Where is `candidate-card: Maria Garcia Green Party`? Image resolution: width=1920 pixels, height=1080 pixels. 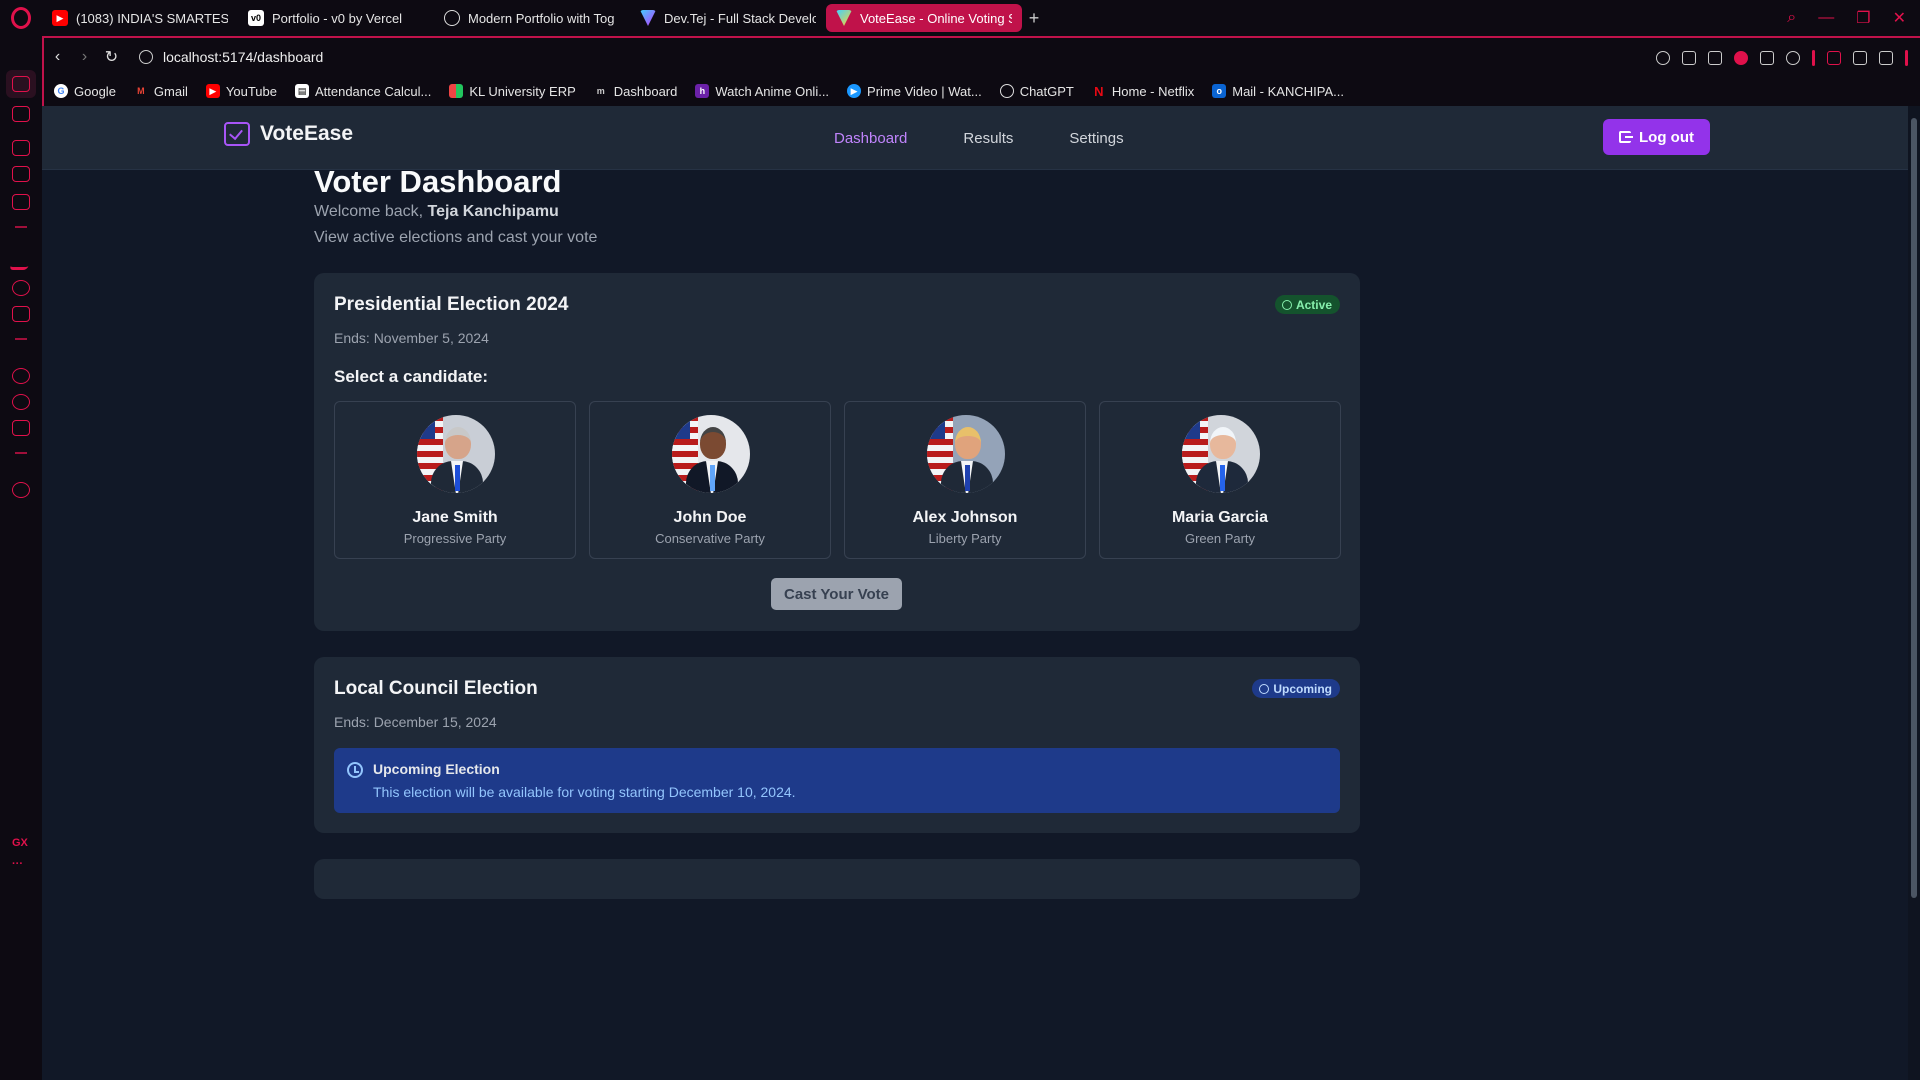 candidate-card: Maria Garcia Green Party is located at coordinates (1220, 480).